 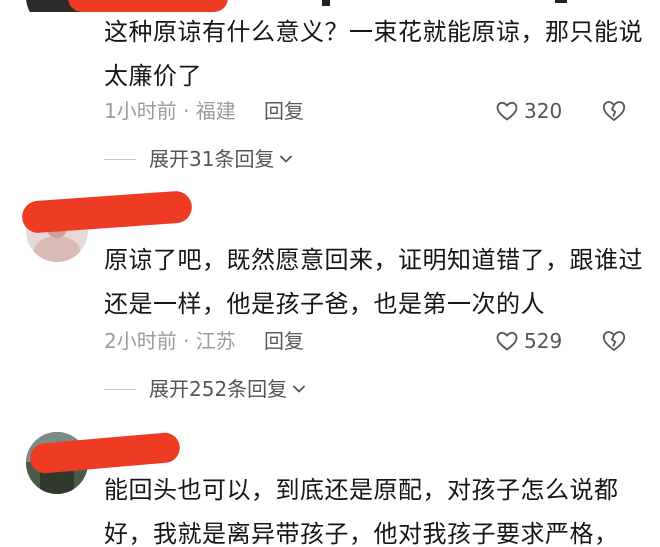 I want to click on like-count: 320, so click(x=543, y=111).